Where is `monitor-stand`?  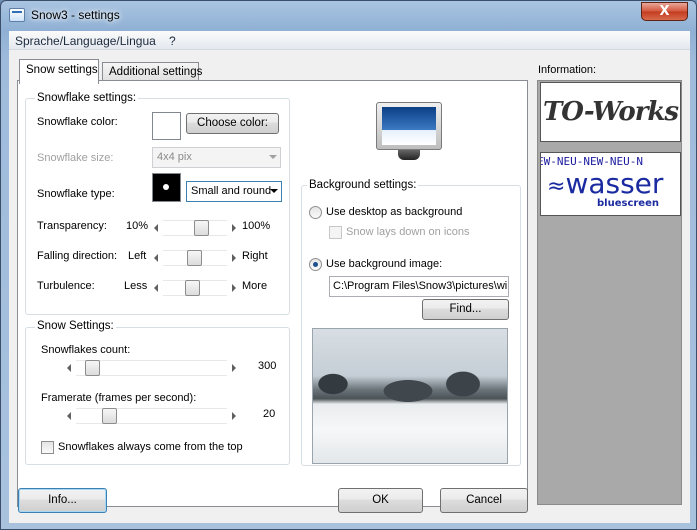
monitor-stand is located at coordinates (409, 155).